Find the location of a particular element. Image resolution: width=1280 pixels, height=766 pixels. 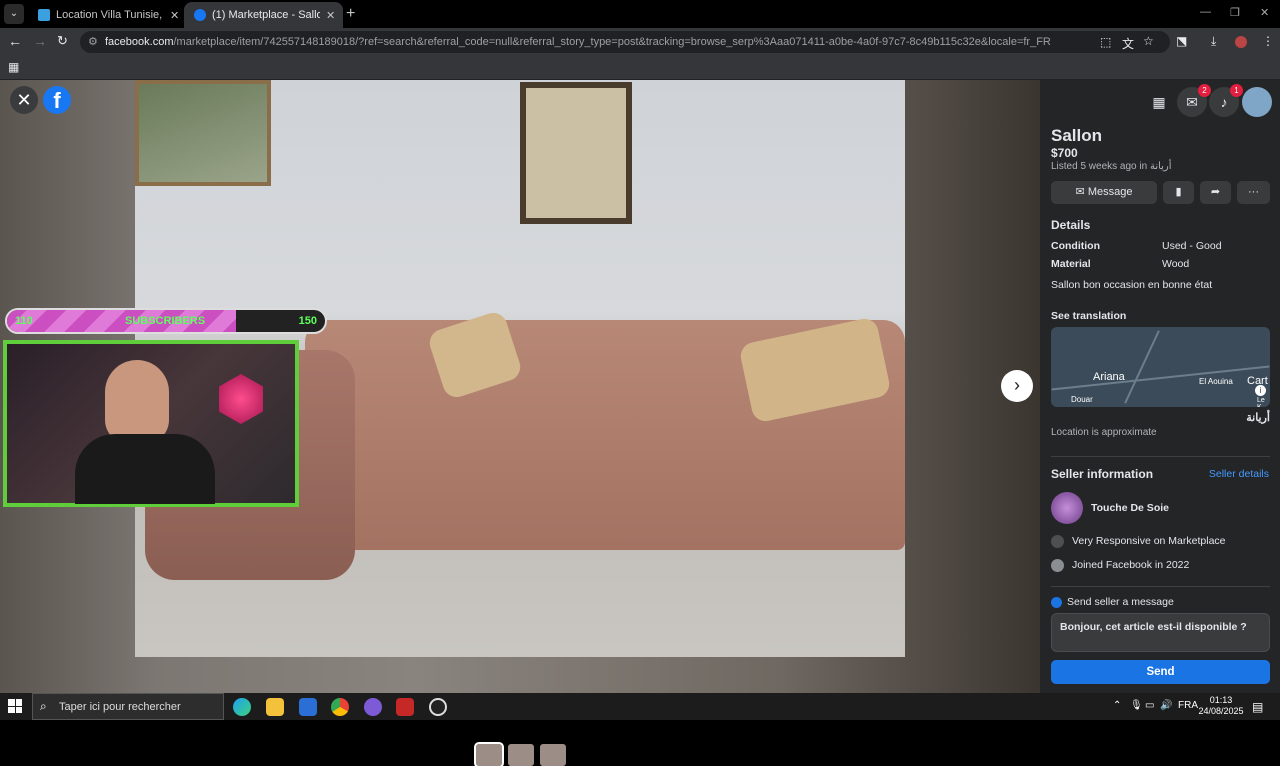

search-icon: ⌕ is located at coordinates (43, 706).